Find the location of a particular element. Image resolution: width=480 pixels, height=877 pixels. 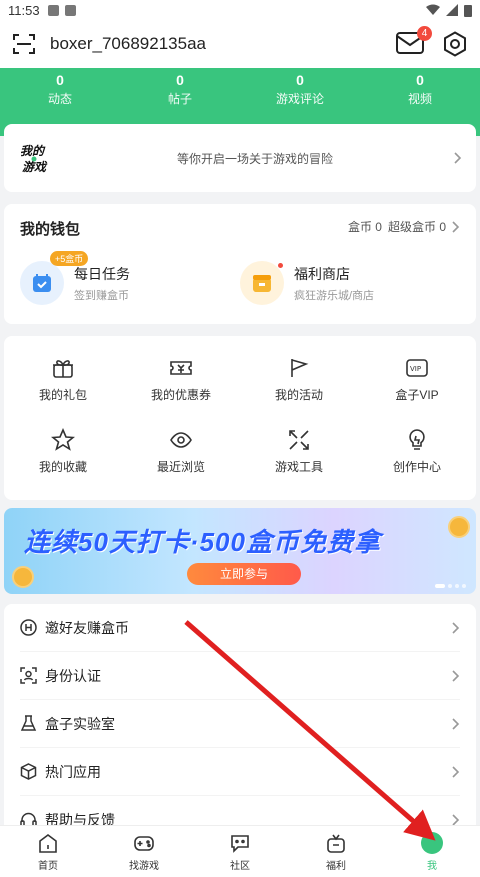

super-coin-balance: 超级盒币 0 is located at coordinates (416, 227).